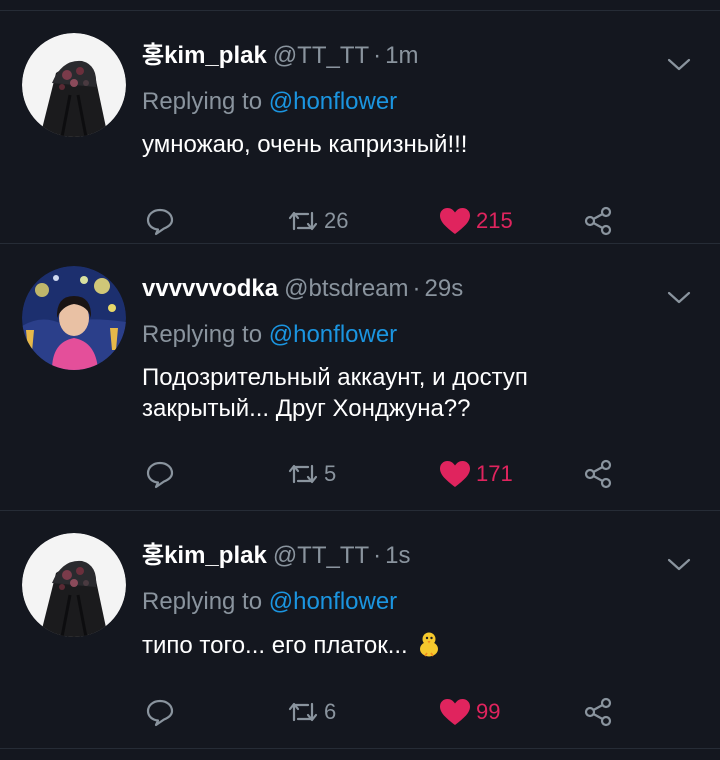 The height and width of the screenshot is (760, 720). What do you see at coordinates (305, 144) in the screenshot?
I see `tweet-text: умножаю, очень капризный!!!` at bounding box center [305, 144].